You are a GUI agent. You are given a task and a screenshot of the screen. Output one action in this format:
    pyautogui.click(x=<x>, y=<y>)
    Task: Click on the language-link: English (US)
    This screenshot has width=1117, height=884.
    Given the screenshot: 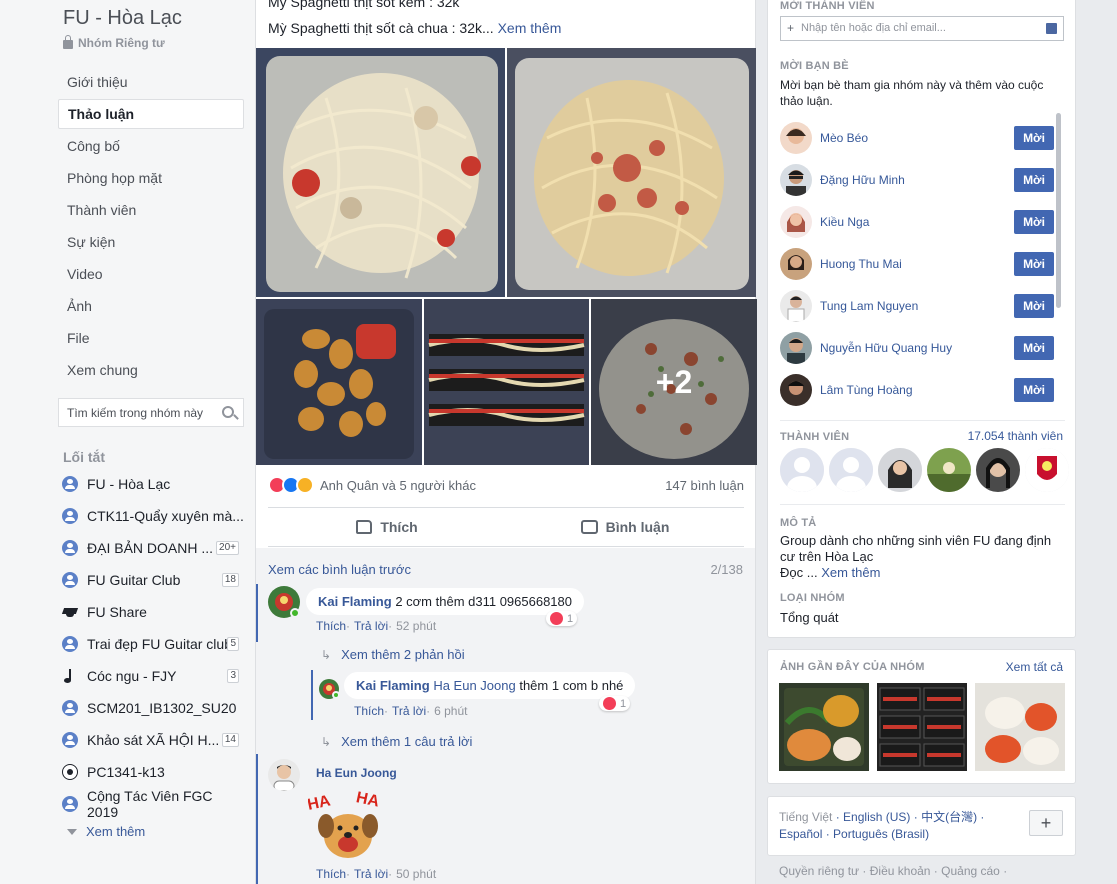 What is the action you would take?
    pyautogui.click(x=876, y=817)
    